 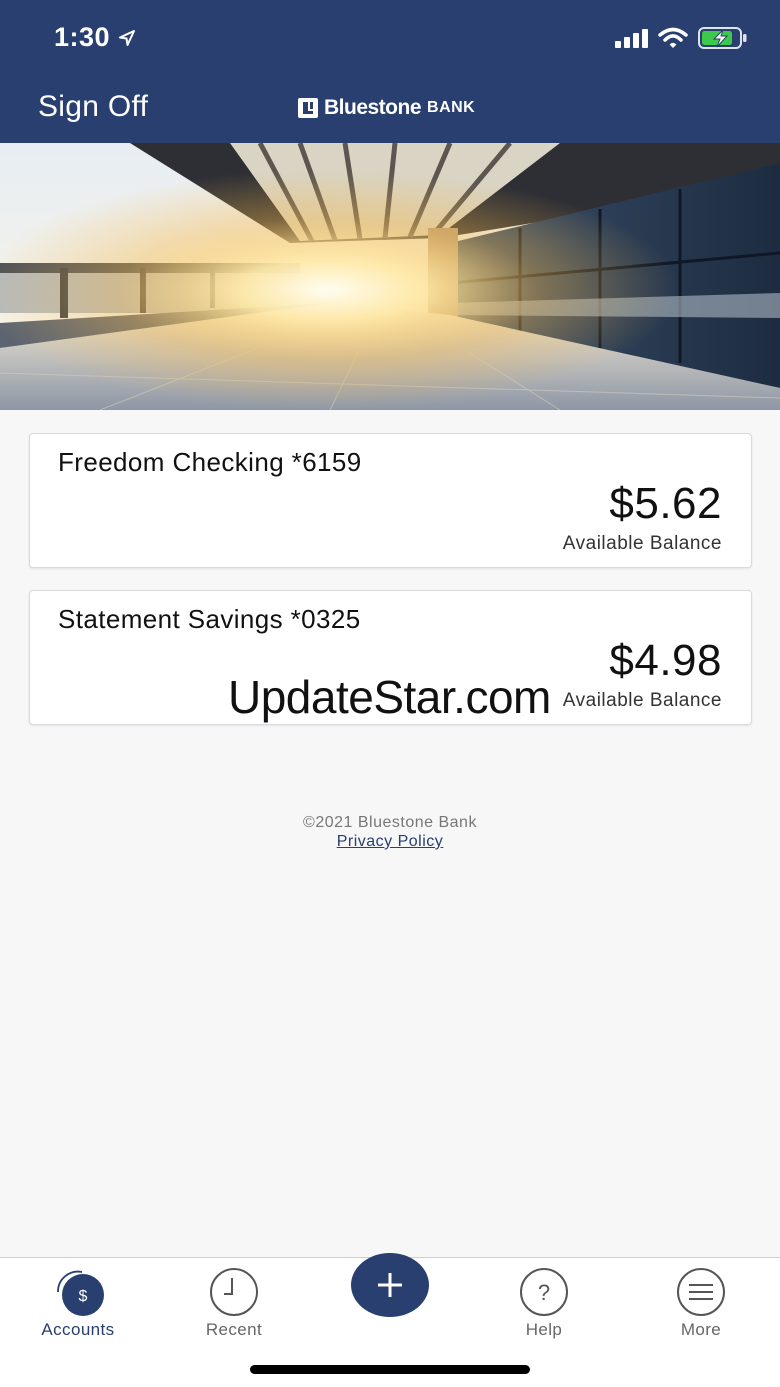 I want to click on tab-help: ? Help, so click(x=544, y=1303).